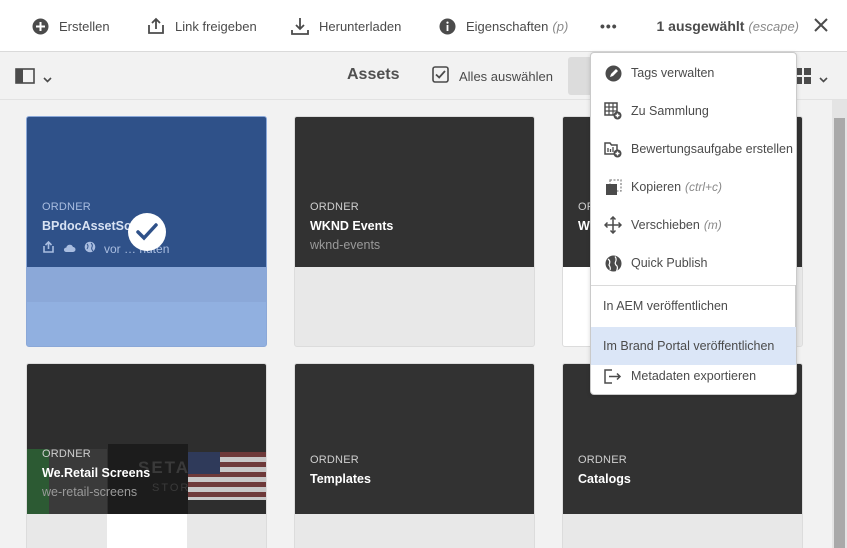 The height and width of the screenshot is (548, 847). Describe the element at coordinates (712, 225) in the screenshot. I see `menu-item-shortcut: (m)` at that location.